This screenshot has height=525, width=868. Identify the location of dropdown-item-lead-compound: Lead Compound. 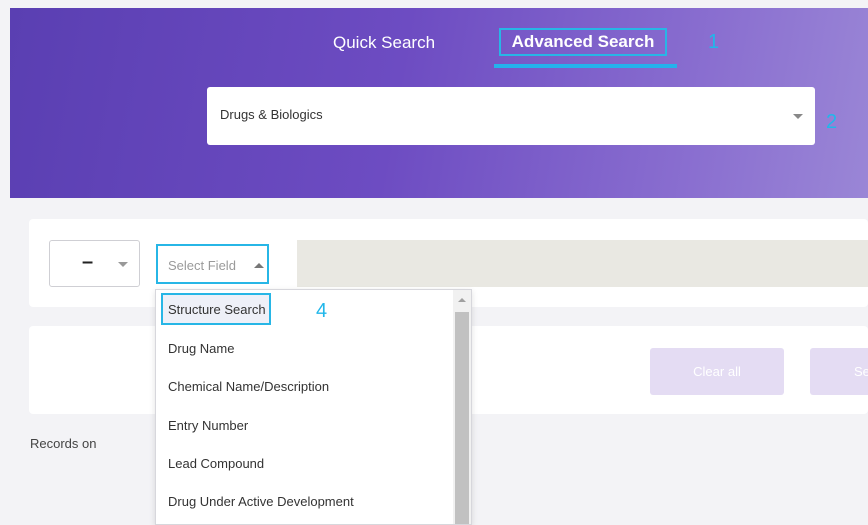
(216, 463).